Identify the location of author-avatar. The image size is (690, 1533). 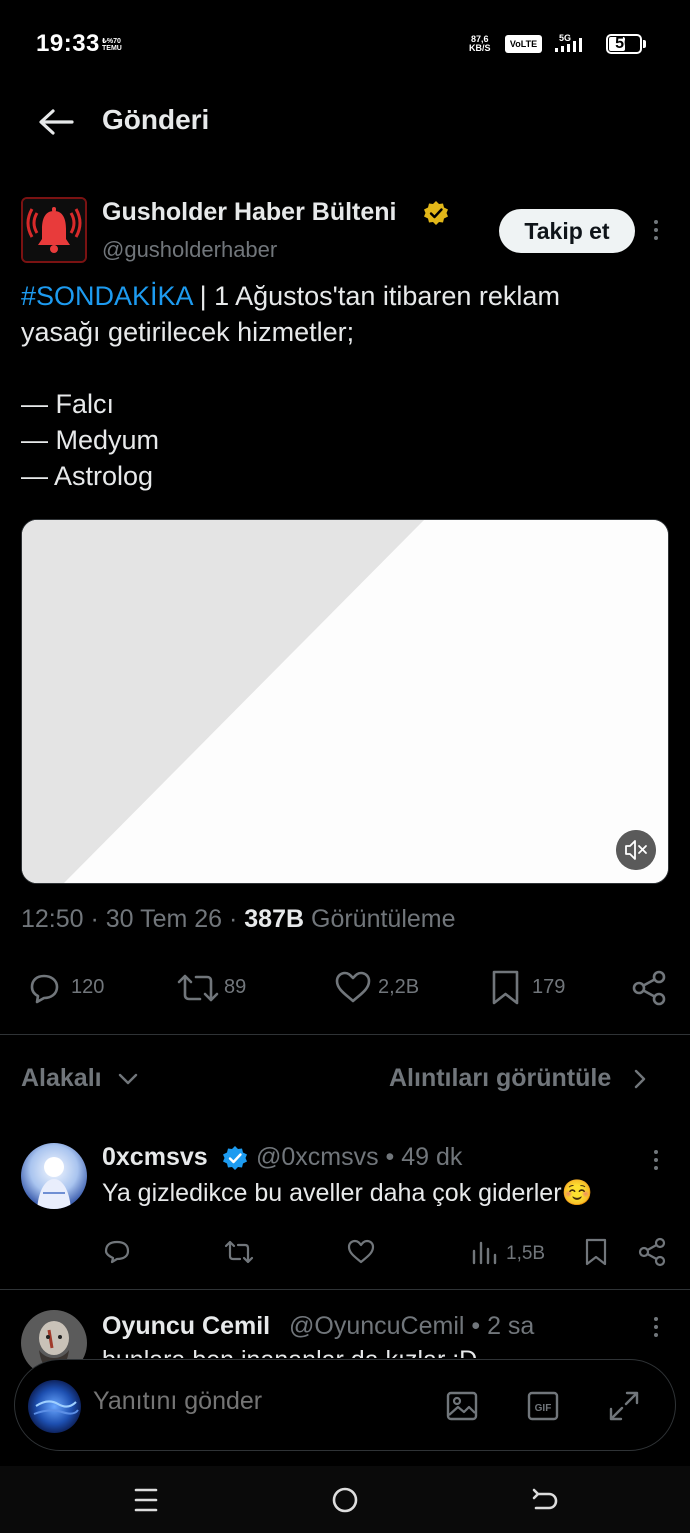
(54, 230).